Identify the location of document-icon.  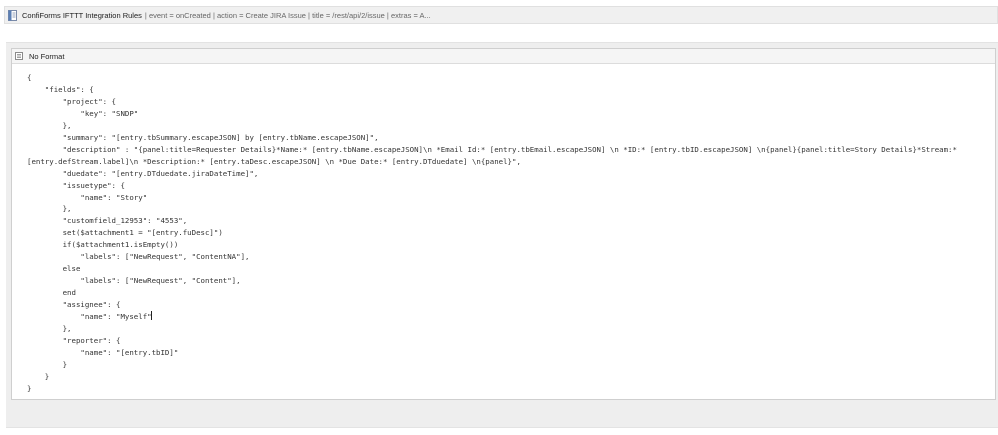
(12, 15).